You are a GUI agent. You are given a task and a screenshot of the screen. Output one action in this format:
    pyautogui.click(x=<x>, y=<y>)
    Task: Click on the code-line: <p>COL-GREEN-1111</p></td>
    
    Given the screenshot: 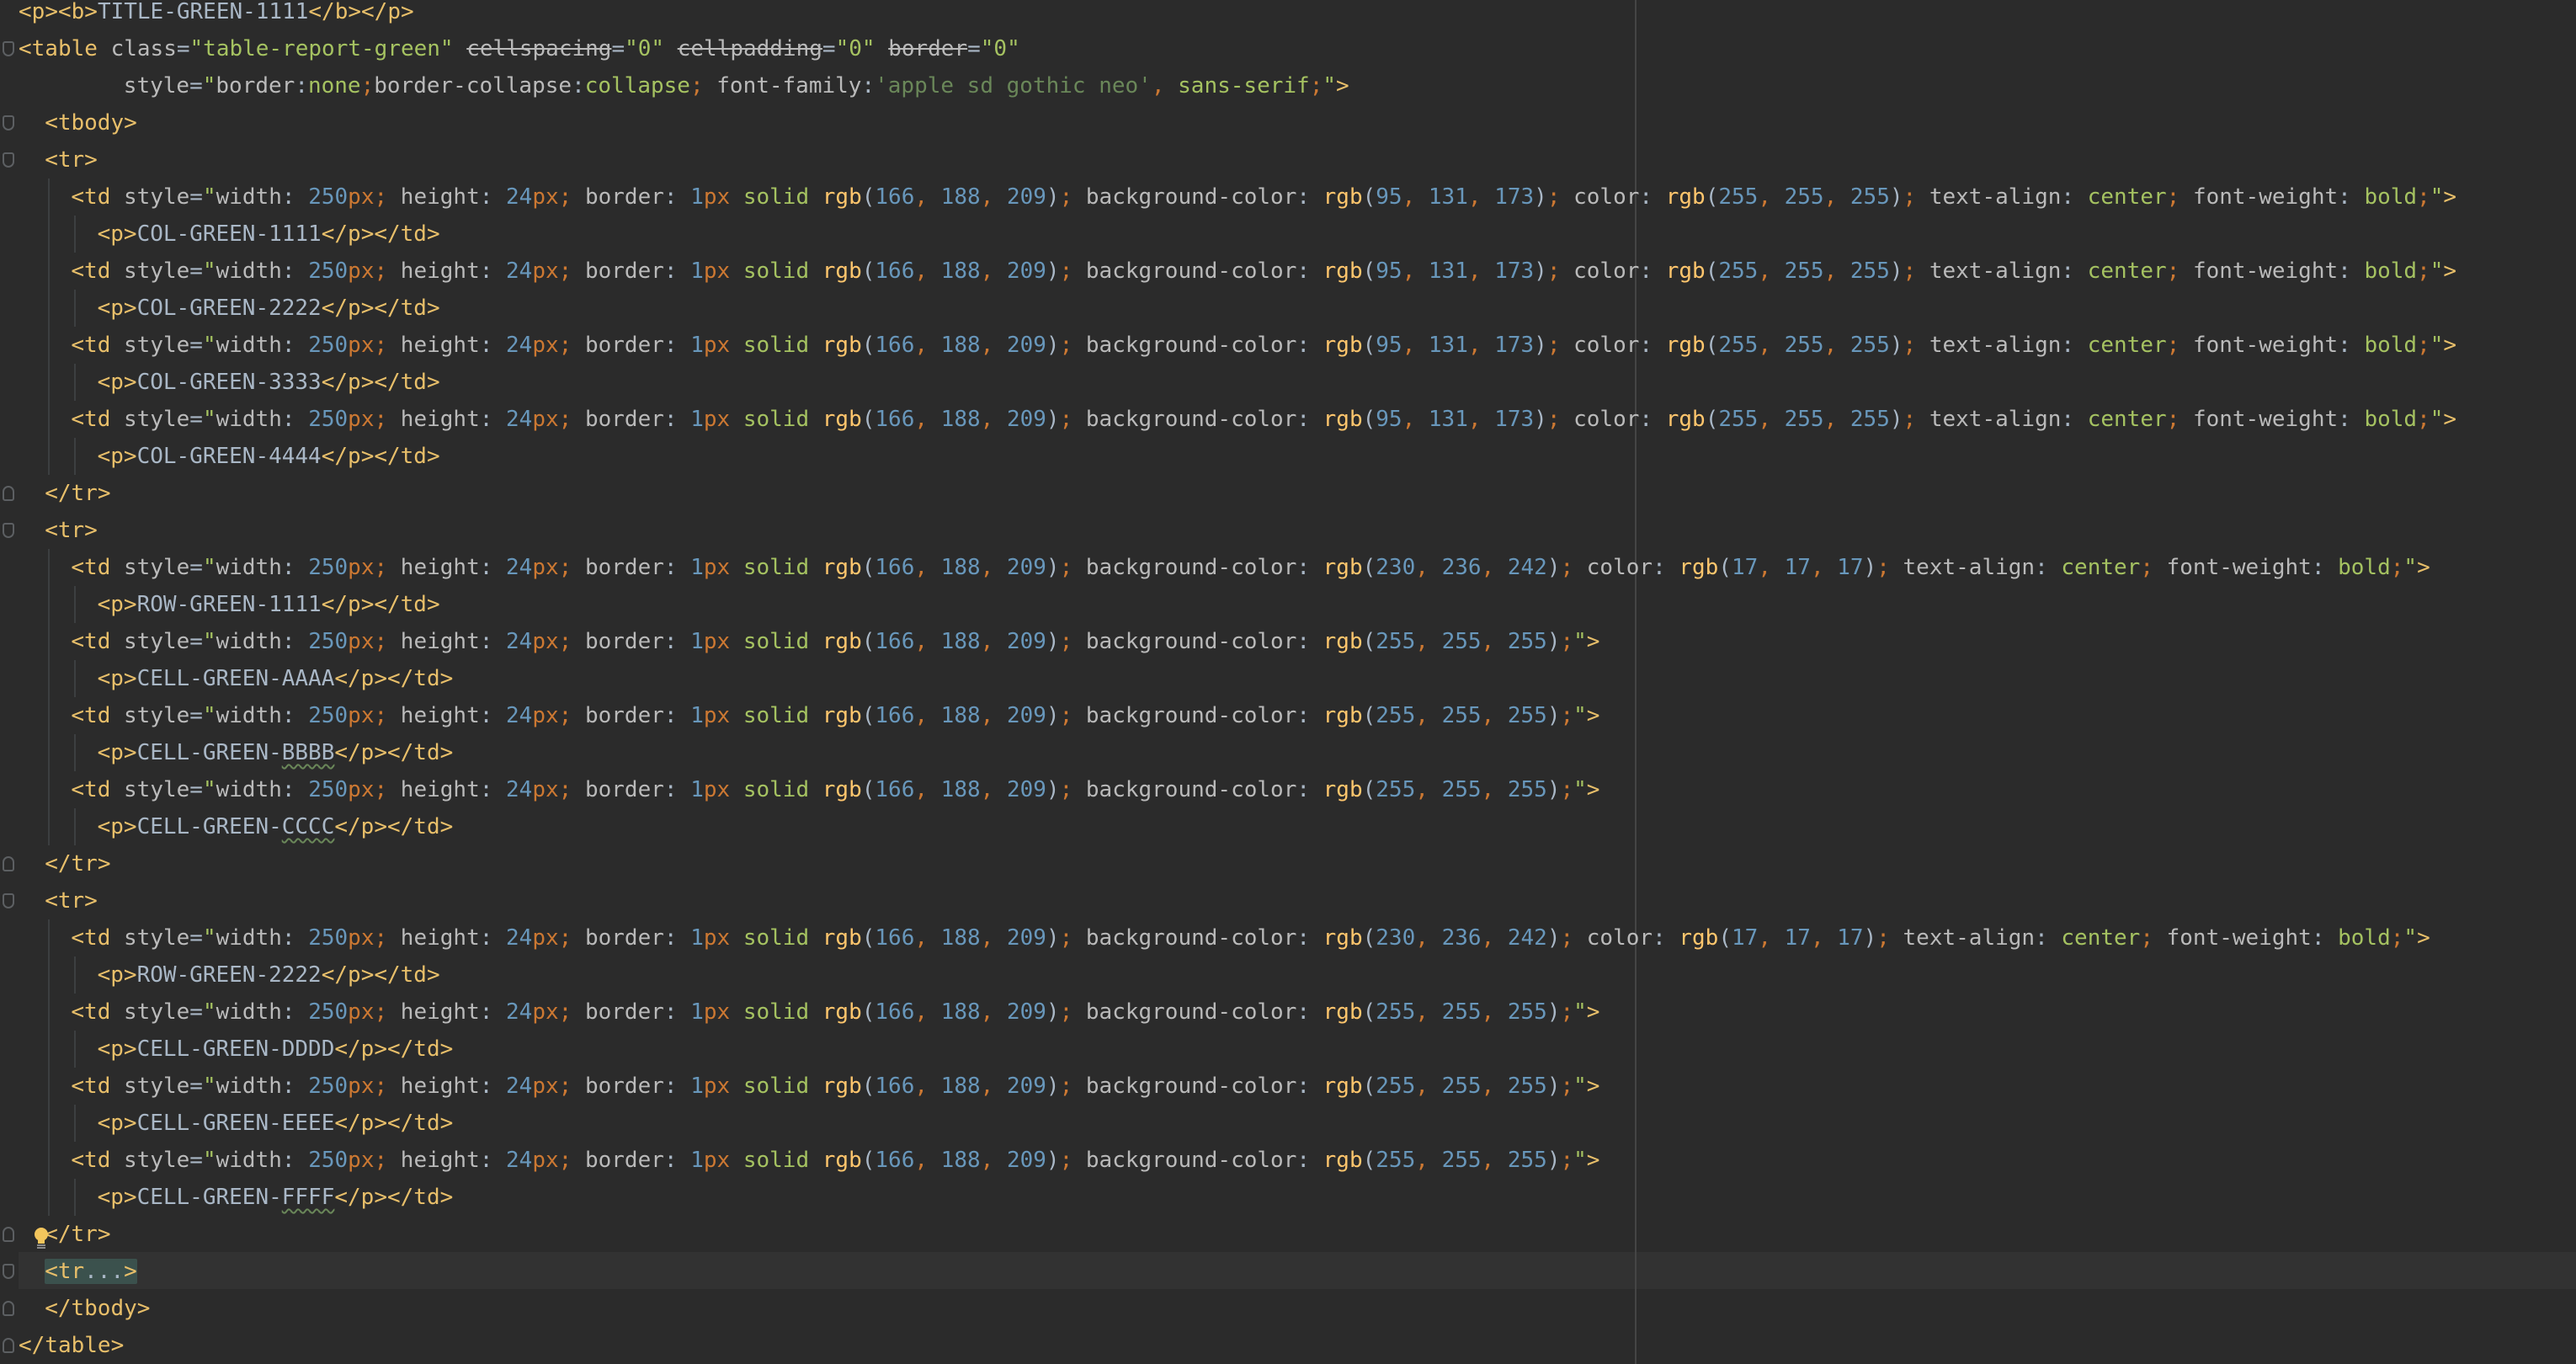 What is the action you would take?
    pyautogui.click(x=269, y=234)
    